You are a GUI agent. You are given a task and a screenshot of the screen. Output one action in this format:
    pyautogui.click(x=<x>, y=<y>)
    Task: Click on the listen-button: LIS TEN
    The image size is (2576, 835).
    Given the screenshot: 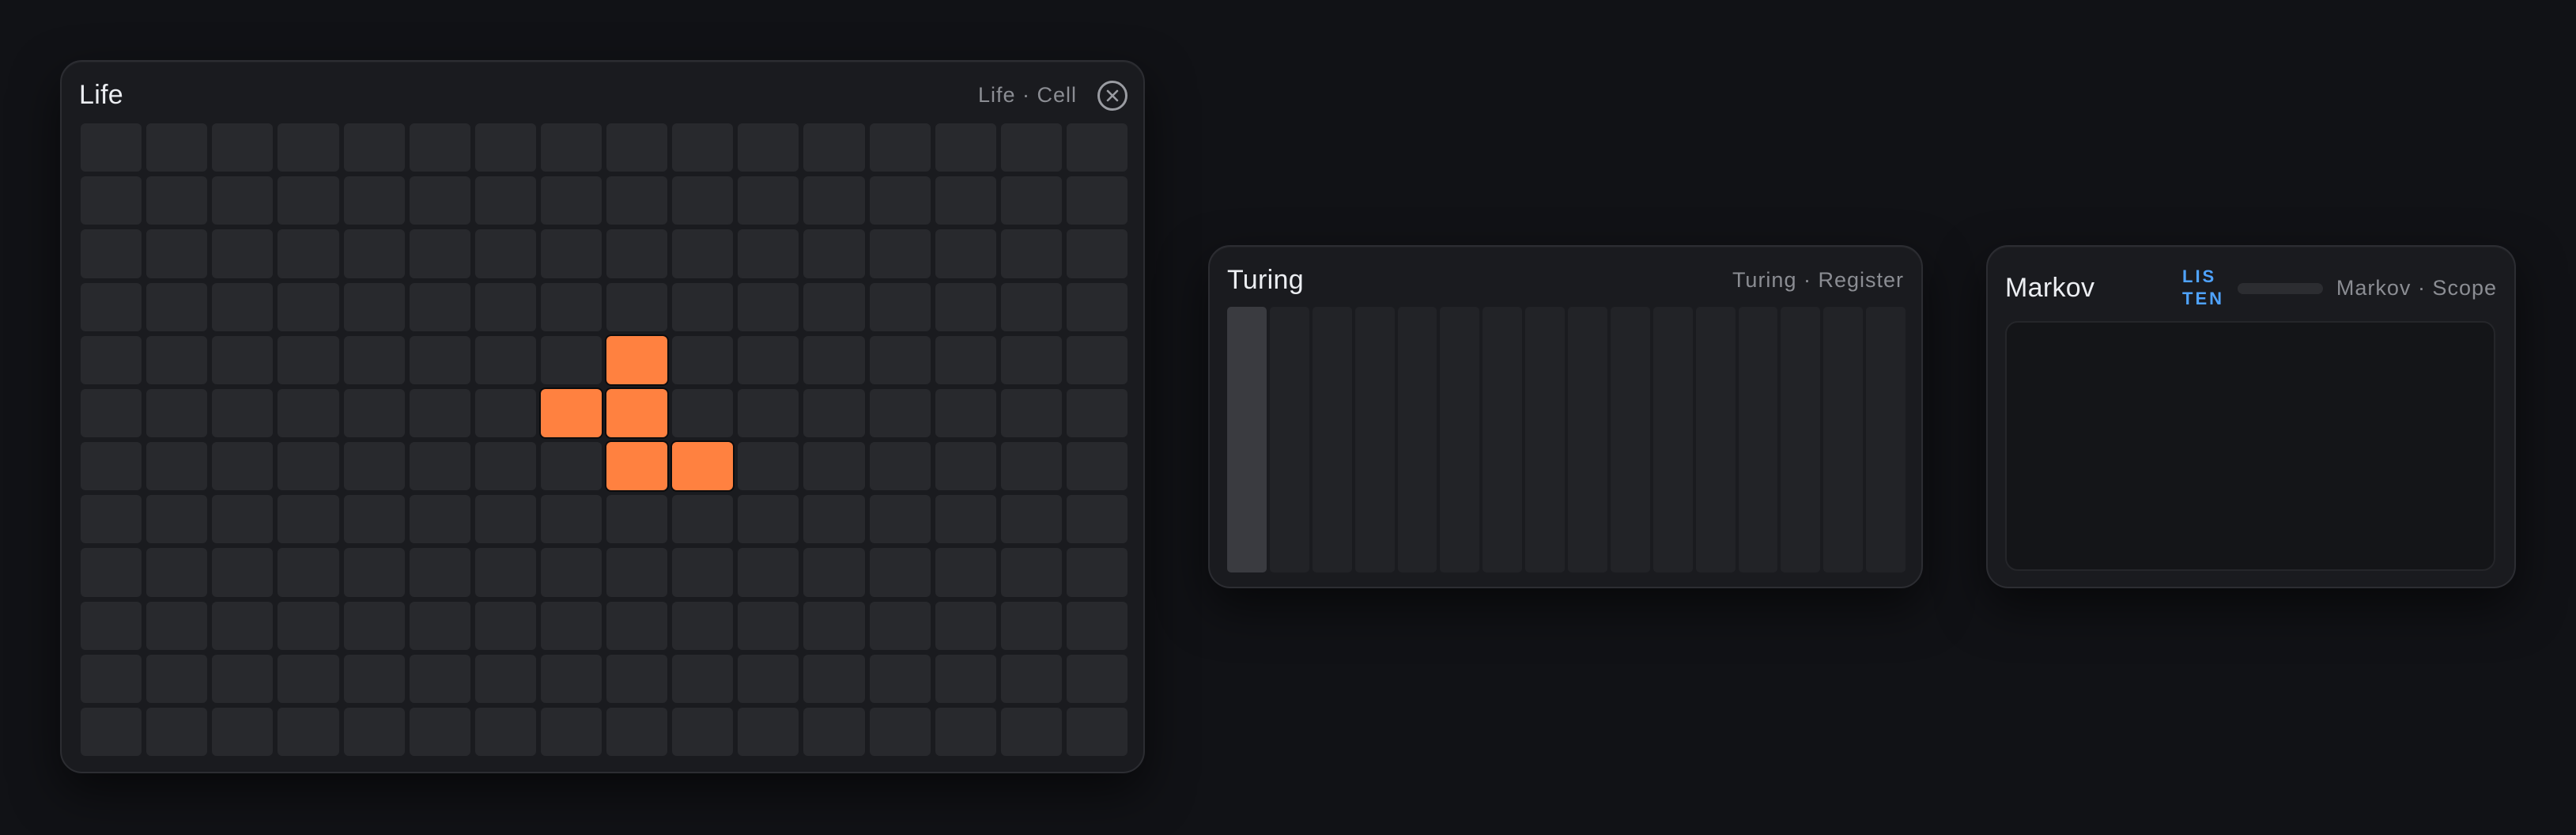 What is the action you would take?
    pyautogui.click(x=2206, y=288)
    